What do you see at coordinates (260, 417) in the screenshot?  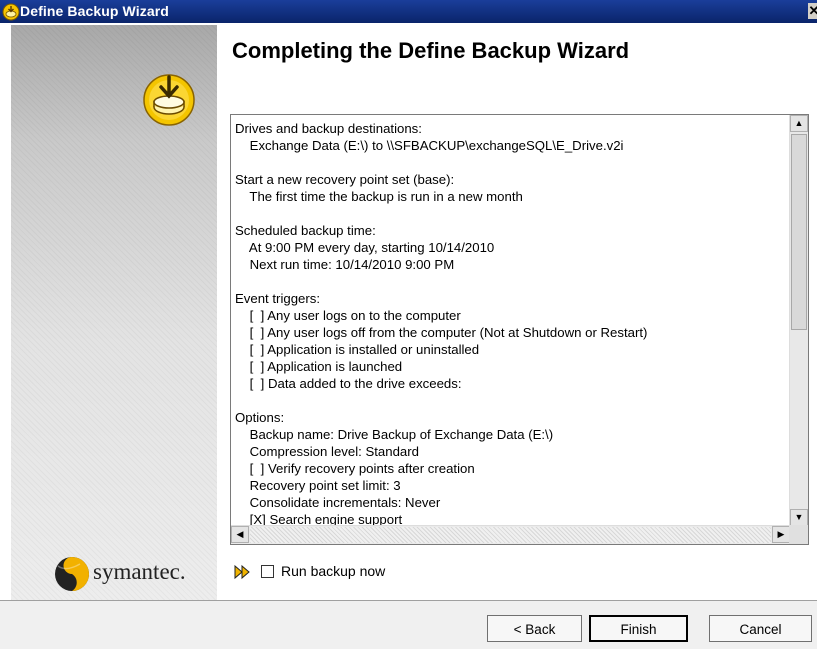 I see `summary-section-title: Options:` at bounding box center [260, 417].